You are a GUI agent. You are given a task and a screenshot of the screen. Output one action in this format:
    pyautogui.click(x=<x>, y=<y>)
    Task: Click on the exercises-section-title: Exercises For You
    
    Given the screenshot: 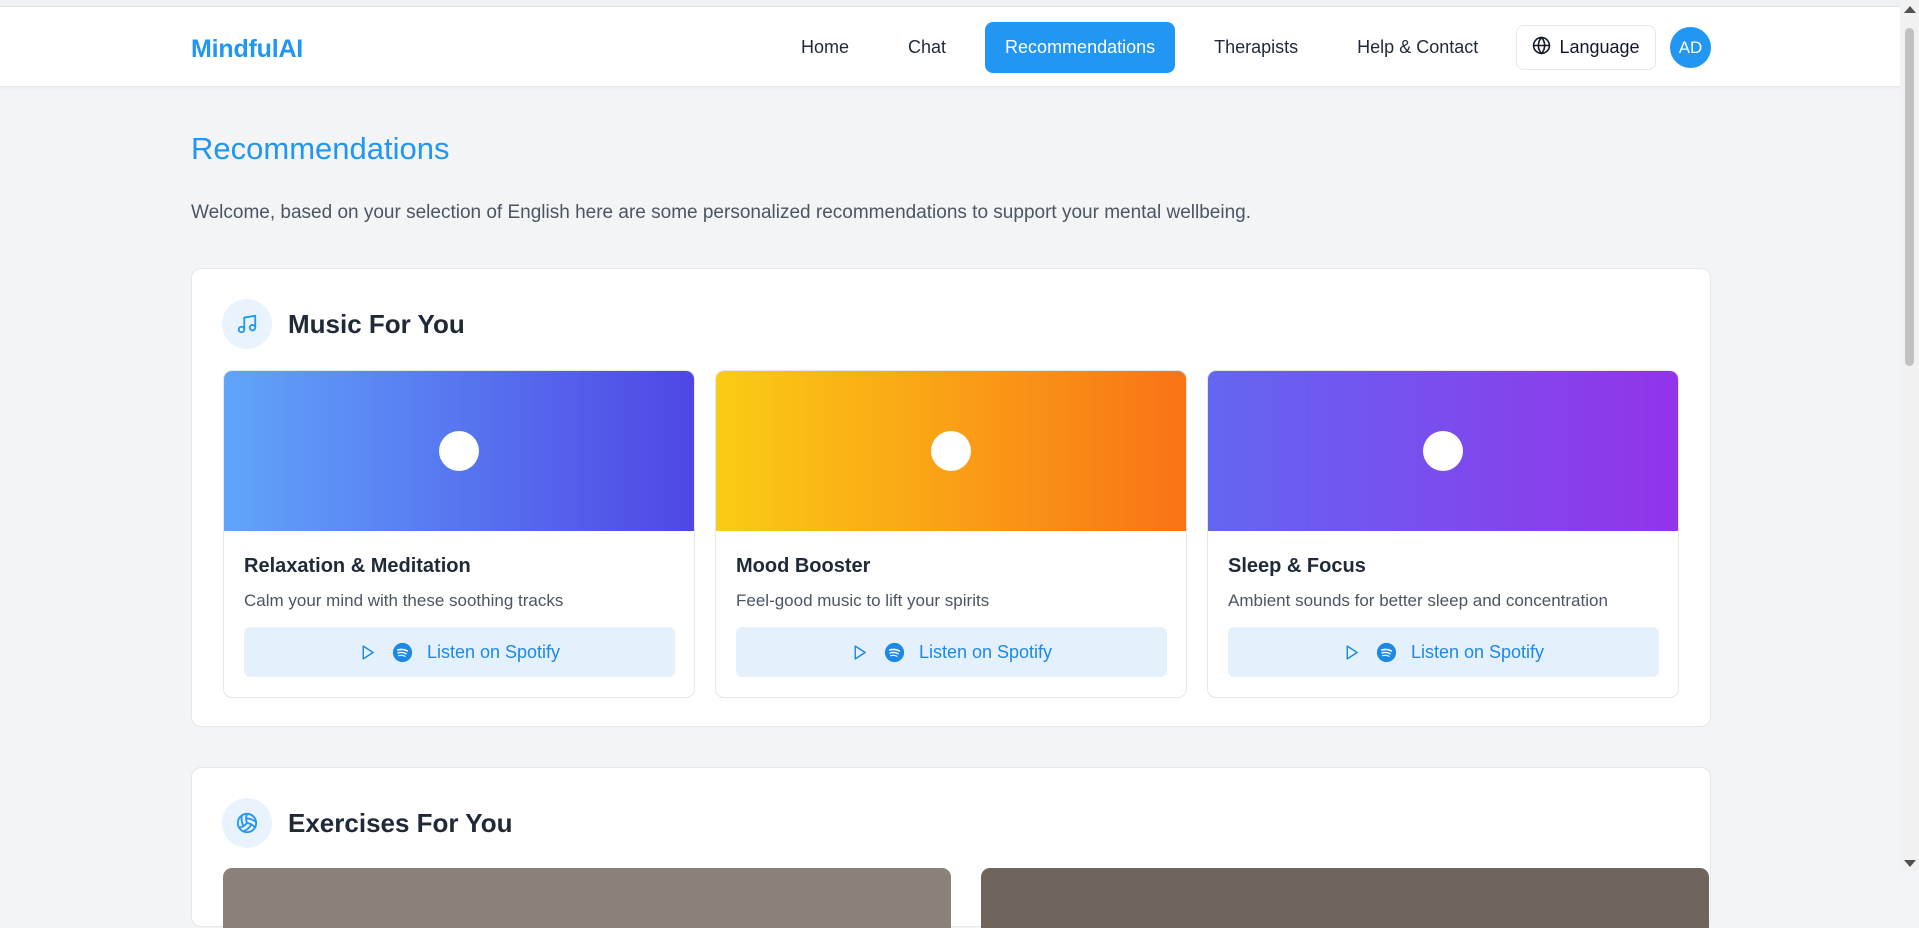 What is the action you would take?
    pyautogui.click(x=400, y=822)
    